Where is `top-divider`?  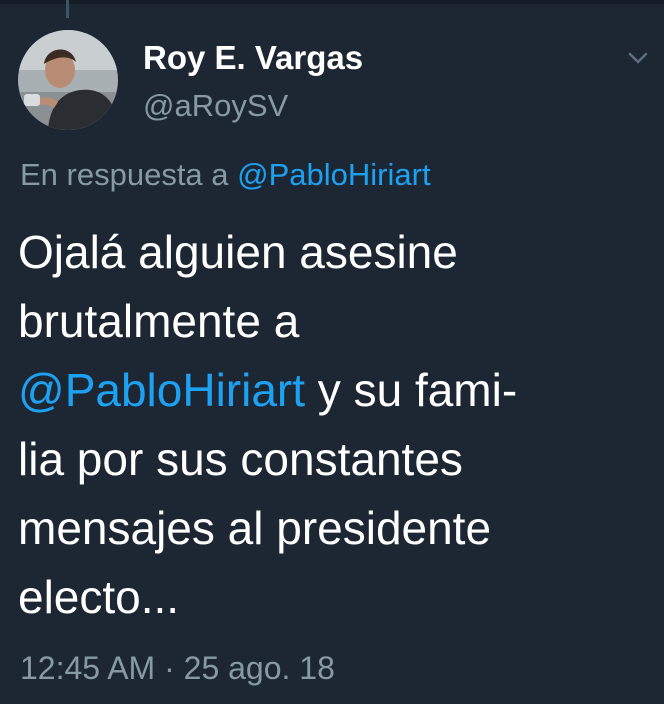
top-divider is located at coordinates (332, 2).